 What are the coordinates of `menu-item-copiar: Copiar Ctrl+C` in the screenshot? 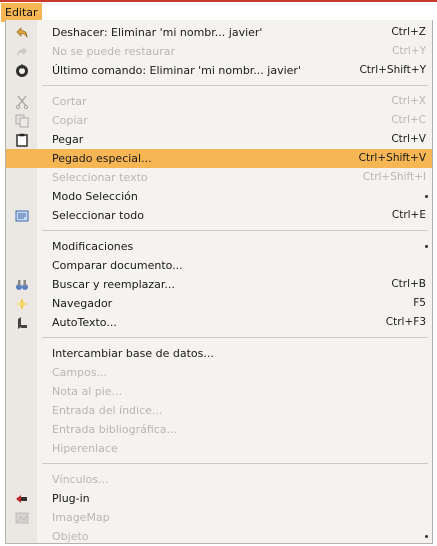 It's located at (219, 120).